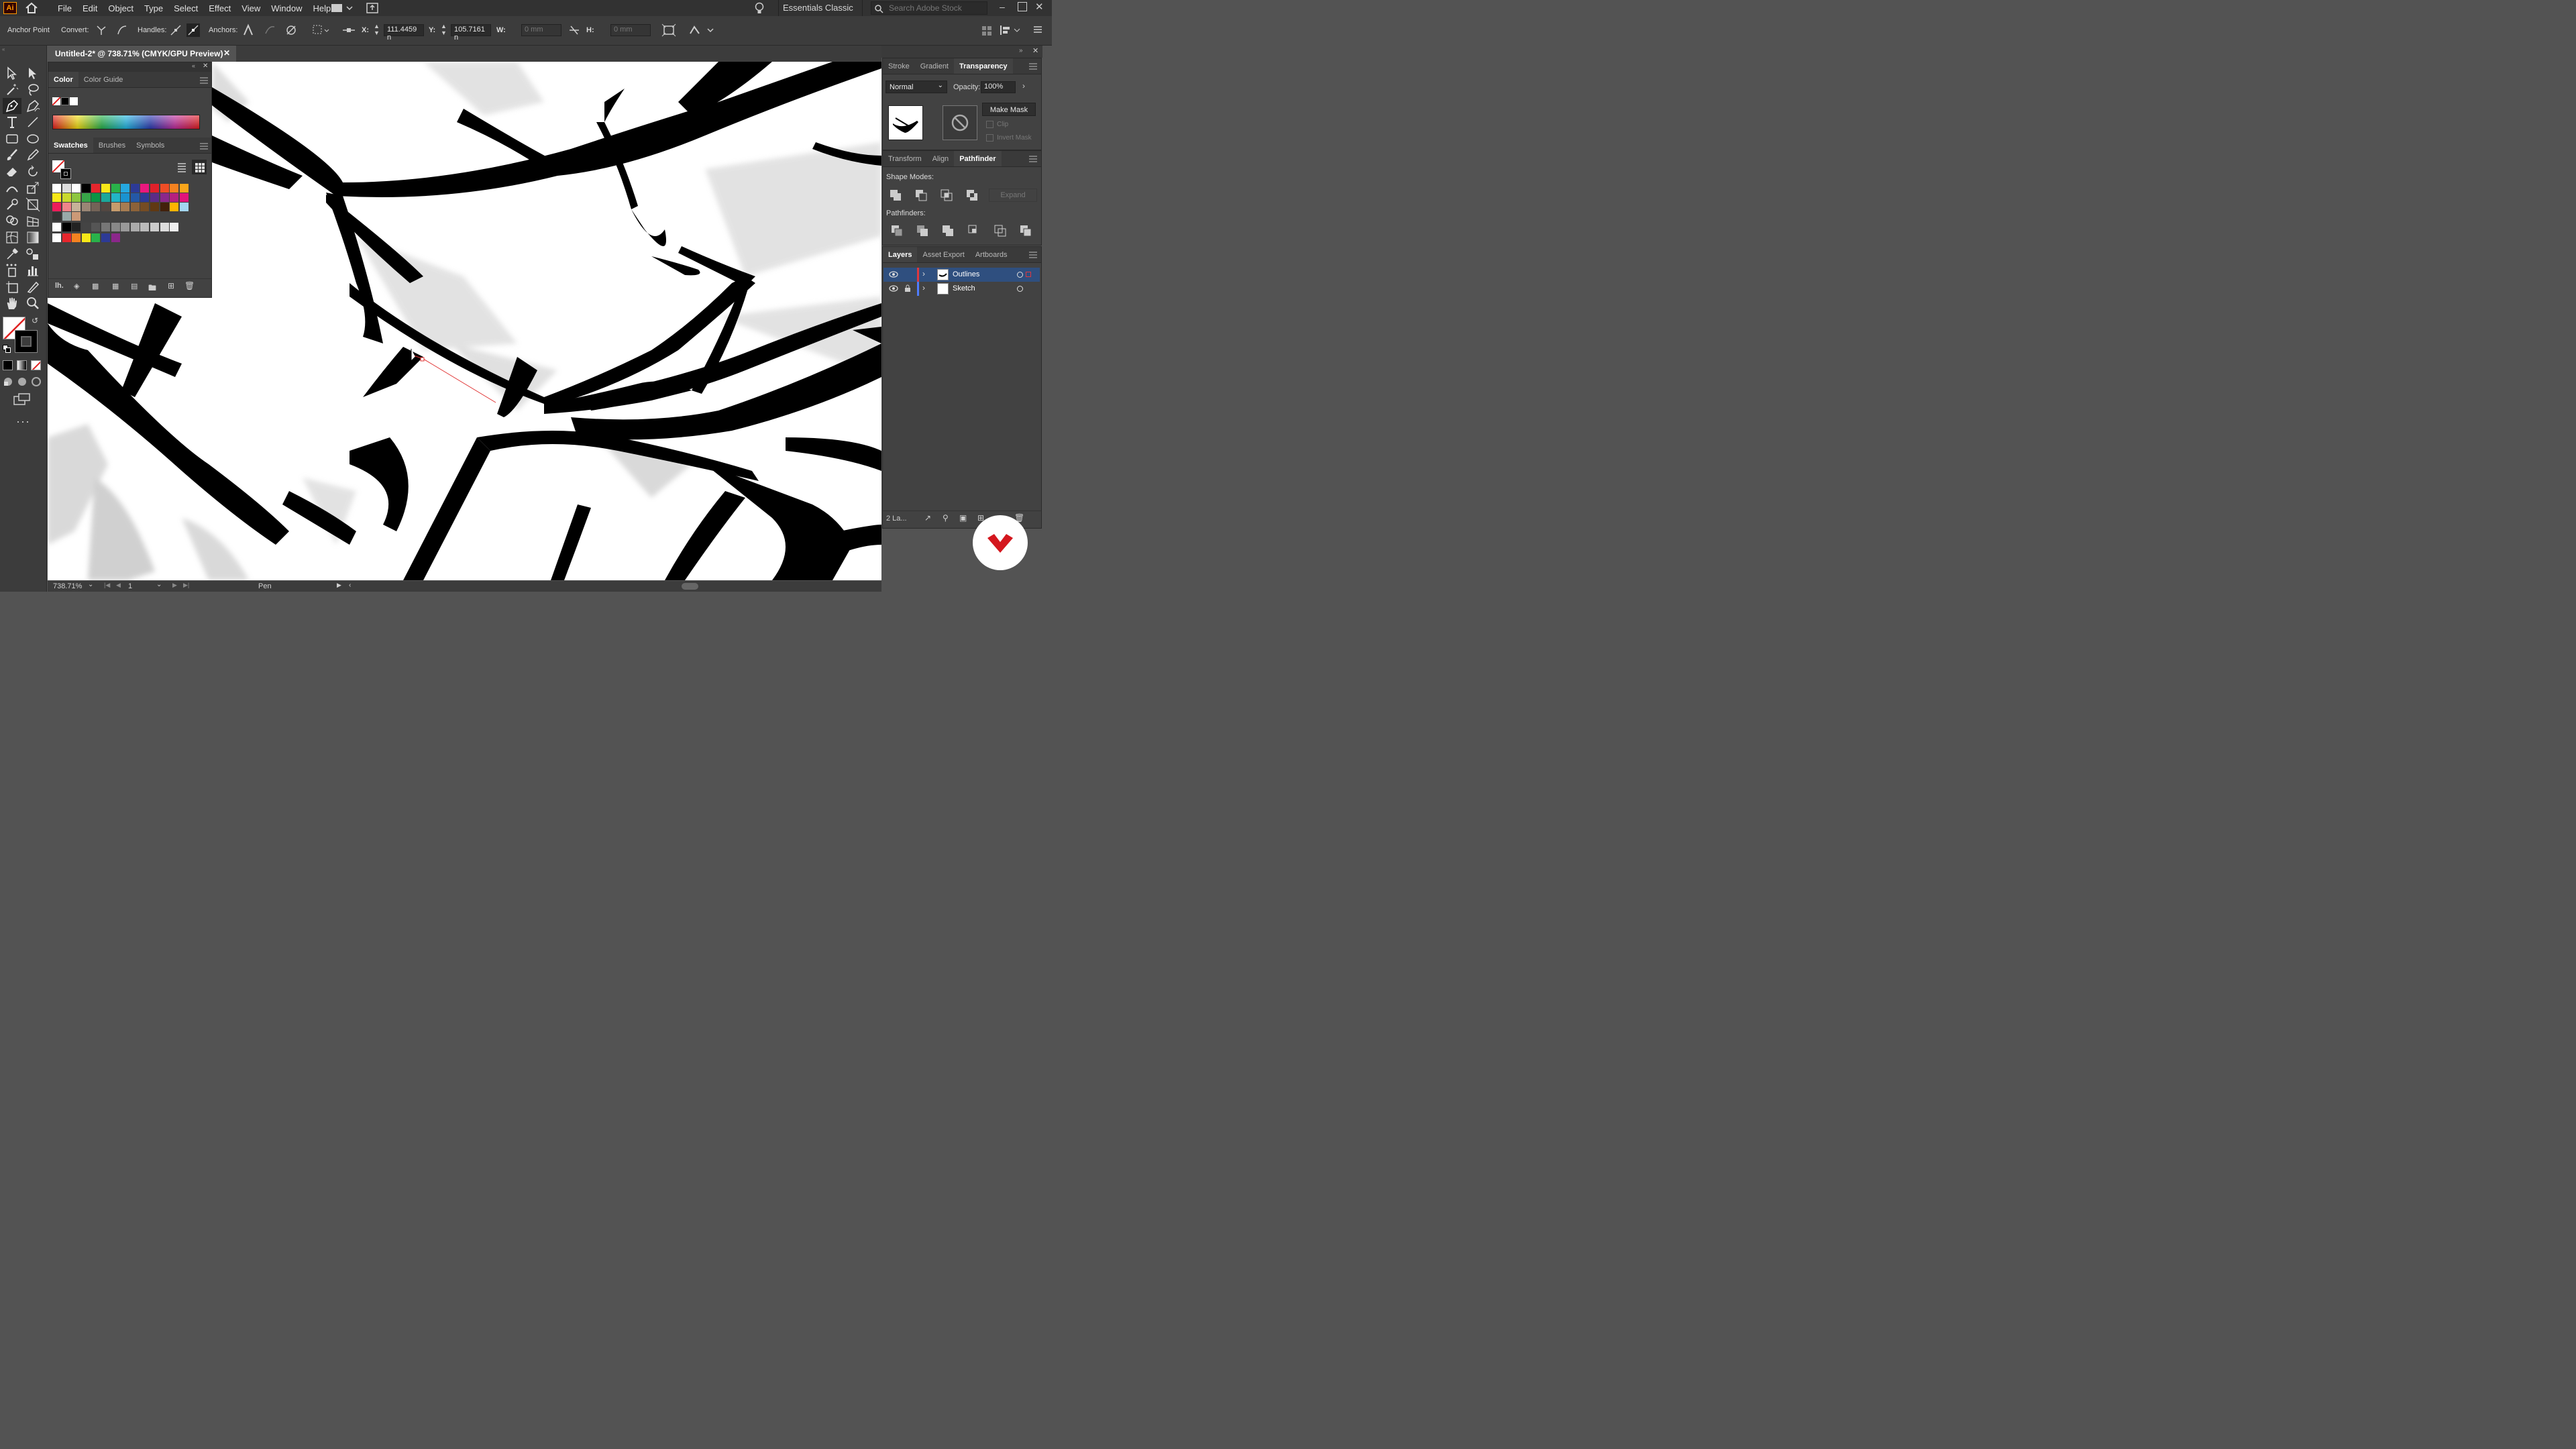  I want to click on pen-tool-icon, so click(12, 106).